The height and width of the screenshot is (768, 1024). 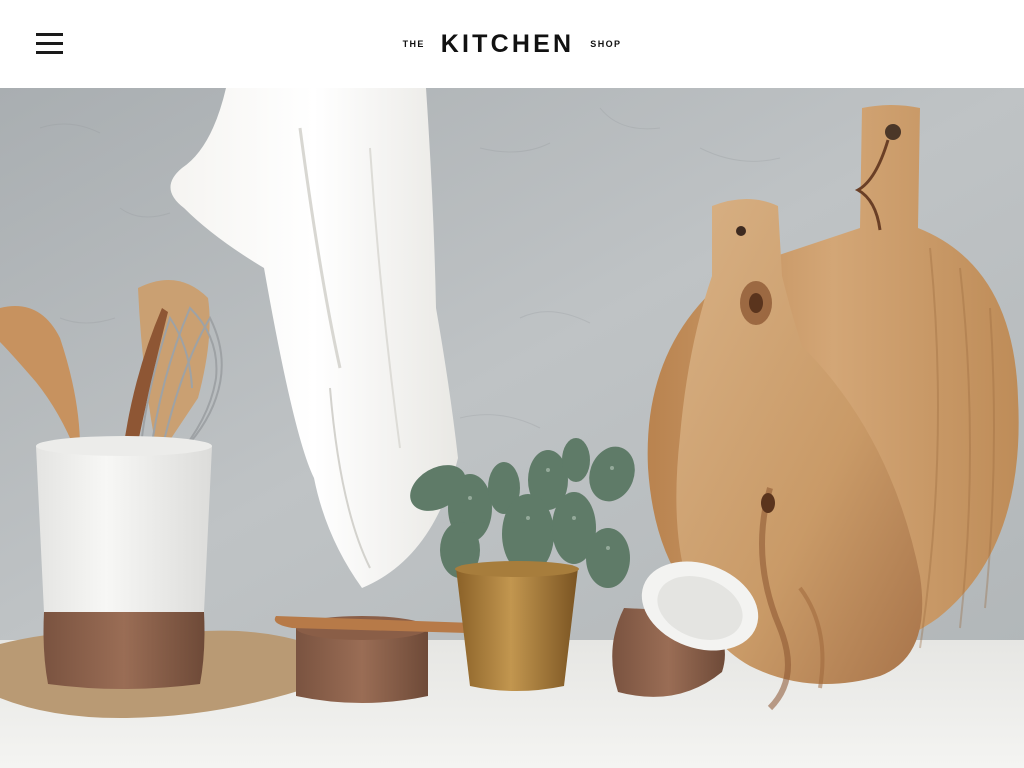 What do you see at coordinates (606, 44) in the screenshot?
I see `logo-suffix: SHOP` at bounding box center [606, 44].